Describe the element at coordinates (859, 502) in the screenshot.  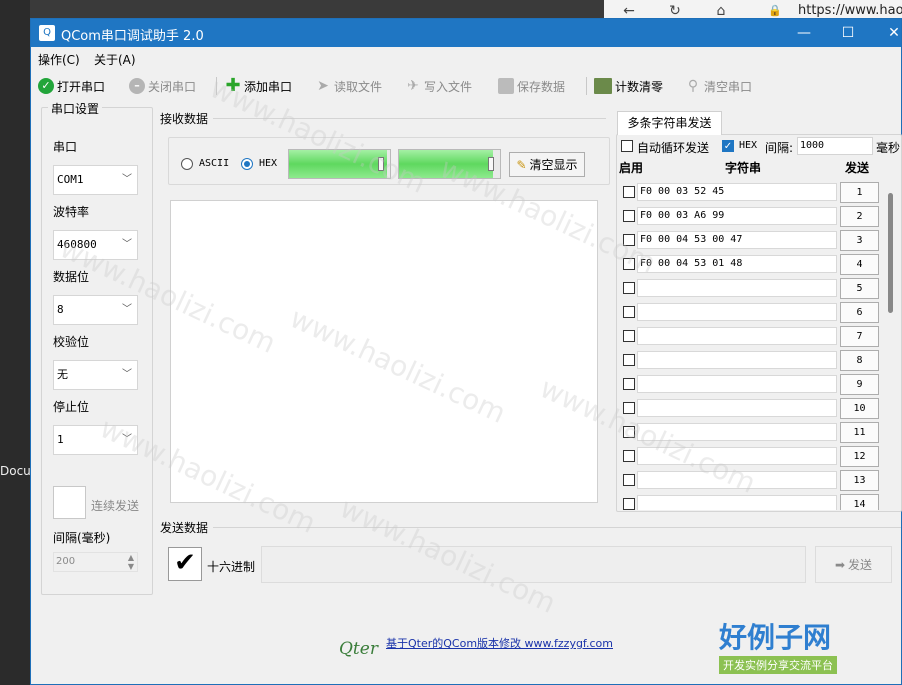
I see `row-send-button: 14` at that location.